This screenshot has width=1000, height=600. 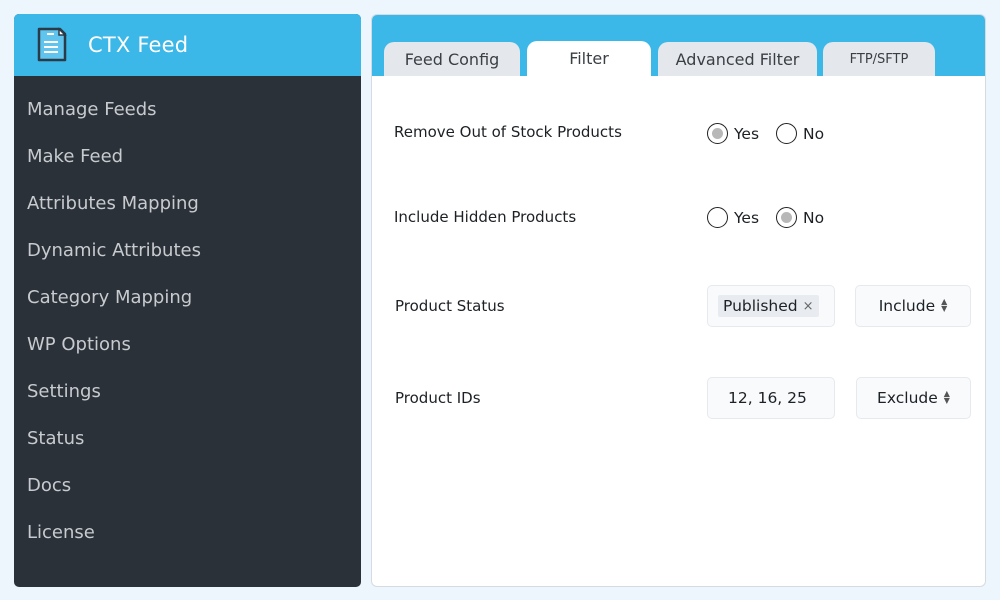 What do you see at coordinates (187, 109) in the screenshot?
I see `sidebar-item-manage-feeds: Manage Feeds` at bounding box center [187, 109].